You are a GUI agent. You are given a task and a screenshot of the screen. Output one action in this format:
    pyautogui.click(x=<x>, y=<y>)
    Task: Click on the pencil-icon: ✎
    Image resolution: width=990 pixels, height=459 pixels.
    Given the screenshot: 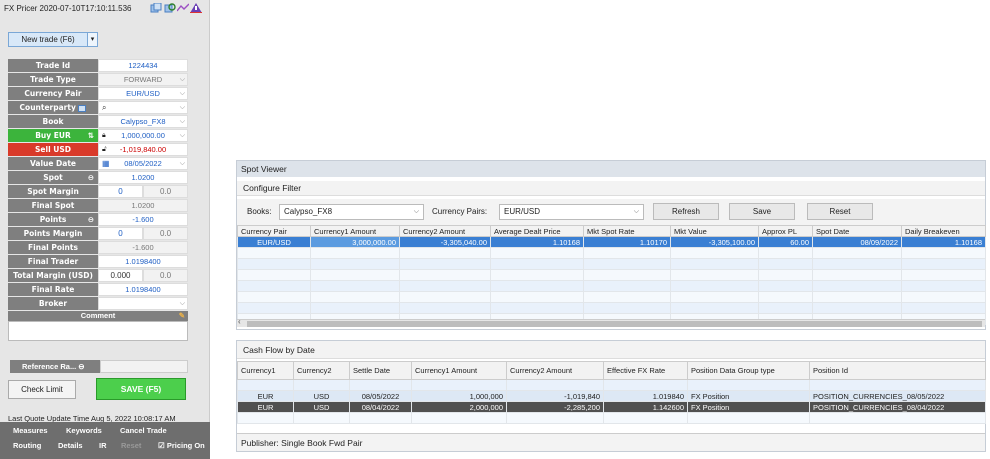 What is the action you would take?
    pyautogui.click(x=182, y=316)
    